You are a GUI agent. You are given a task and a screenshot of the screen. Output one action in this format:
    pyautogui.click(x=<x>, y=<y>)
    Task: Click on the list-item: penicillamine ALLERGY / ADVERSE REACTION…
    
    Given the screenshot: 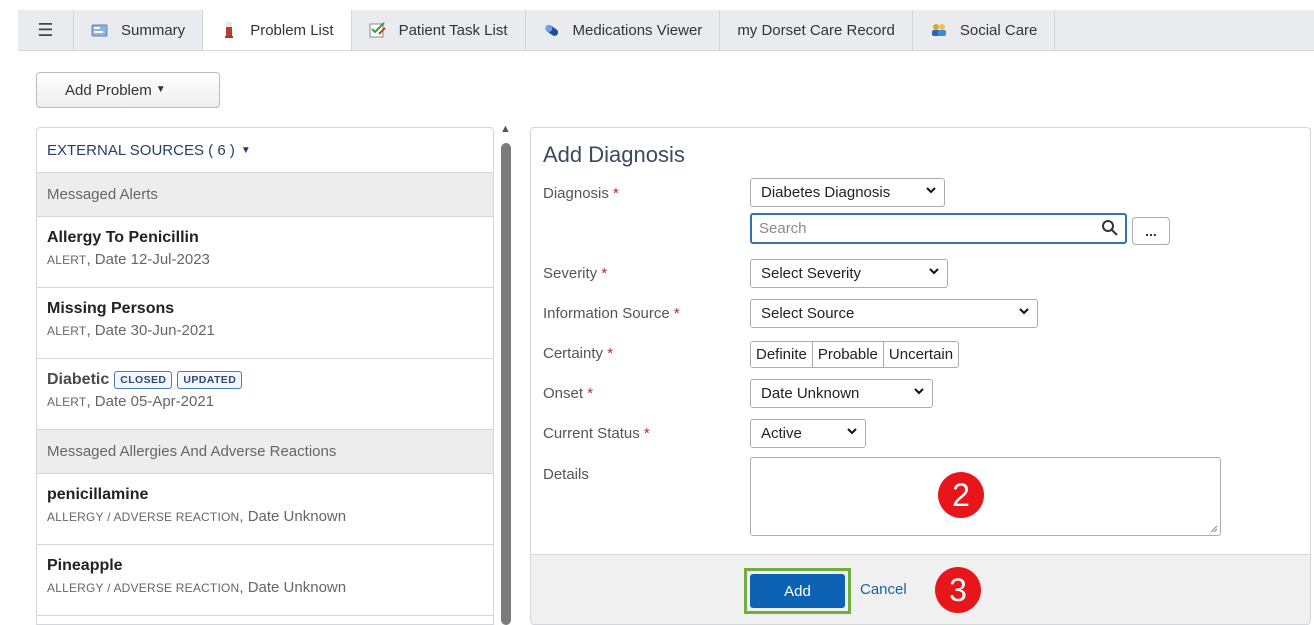 What is the action you would take?
    pyautogui.click(x=265, y=509)
    